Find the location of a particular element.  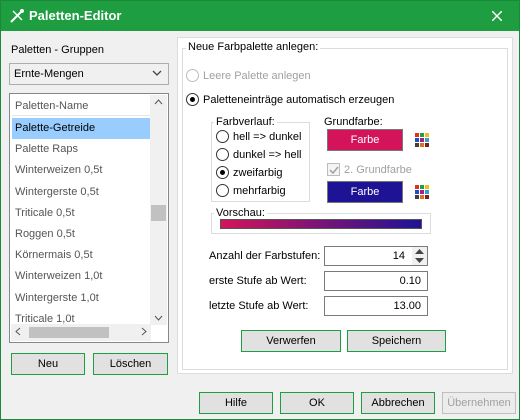

preview-title: Vorschau: is located at coordinates (240, 213).